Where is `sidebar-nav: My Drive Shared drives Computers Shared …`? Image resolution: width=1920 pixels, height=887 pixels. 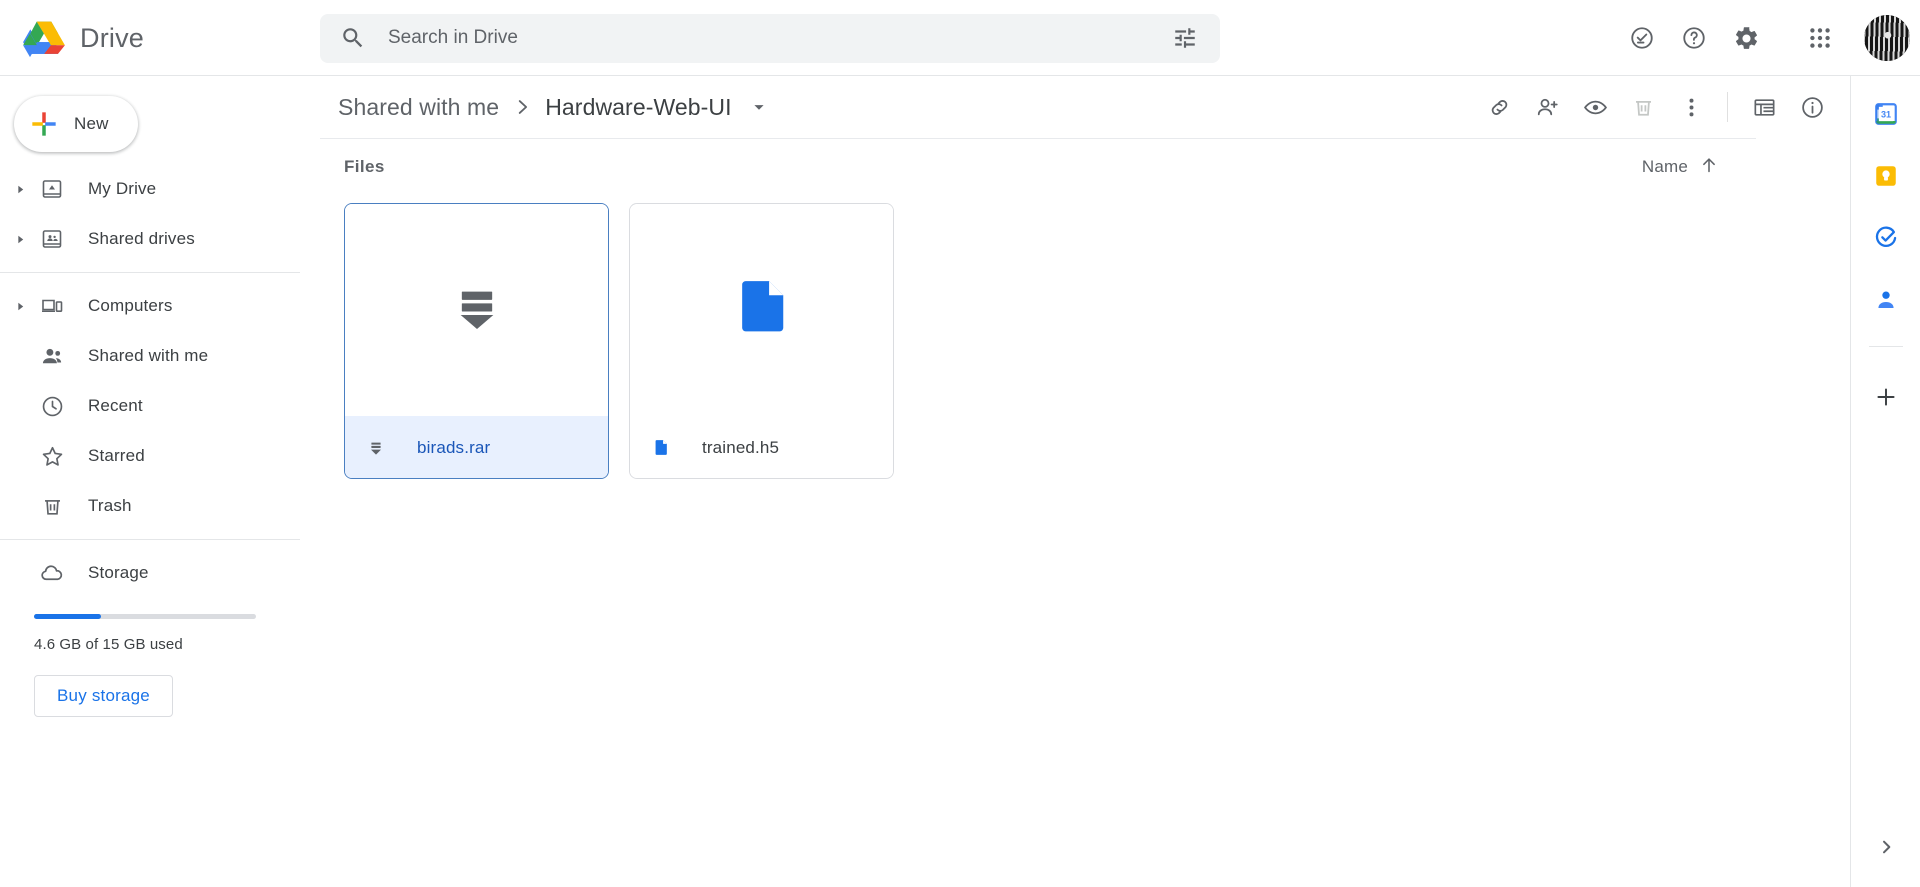
sidebar-nav: My Drive Shared drives Computers Shared … is located at coordinates (160, 440).